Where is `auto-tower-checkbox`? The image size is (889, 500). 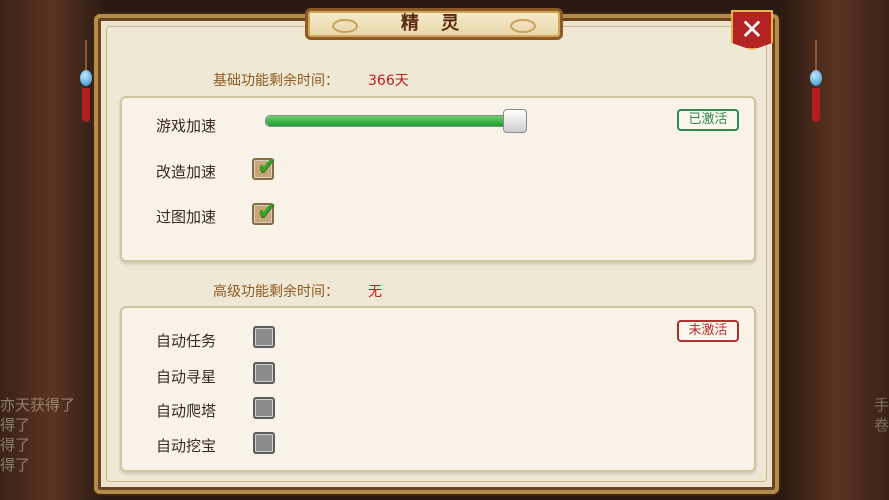
auto-tower-checkbox is located at coordinates (264, 408).